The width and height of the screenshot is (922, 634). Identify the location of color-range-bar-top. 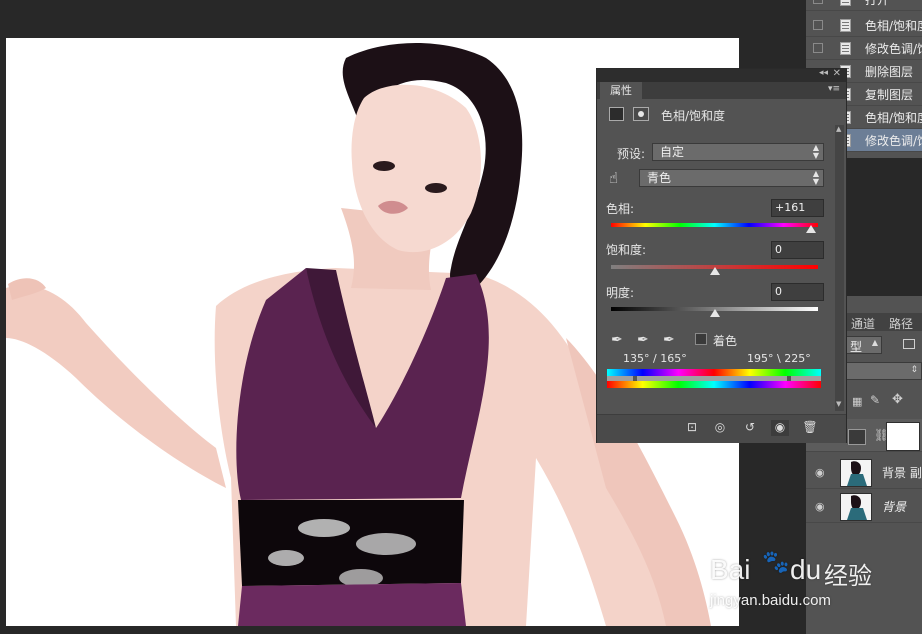
(714, 372).